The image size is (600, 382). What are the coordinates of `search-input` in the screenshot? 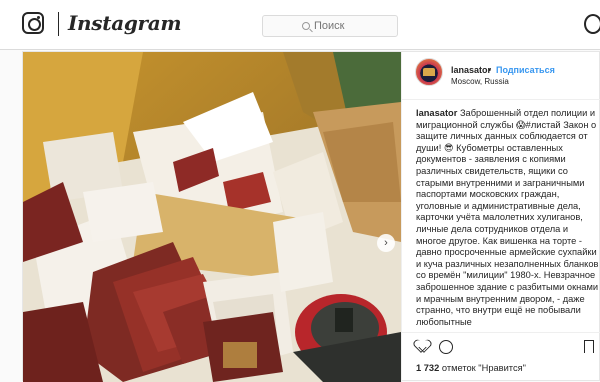 It's located at (336, 26).